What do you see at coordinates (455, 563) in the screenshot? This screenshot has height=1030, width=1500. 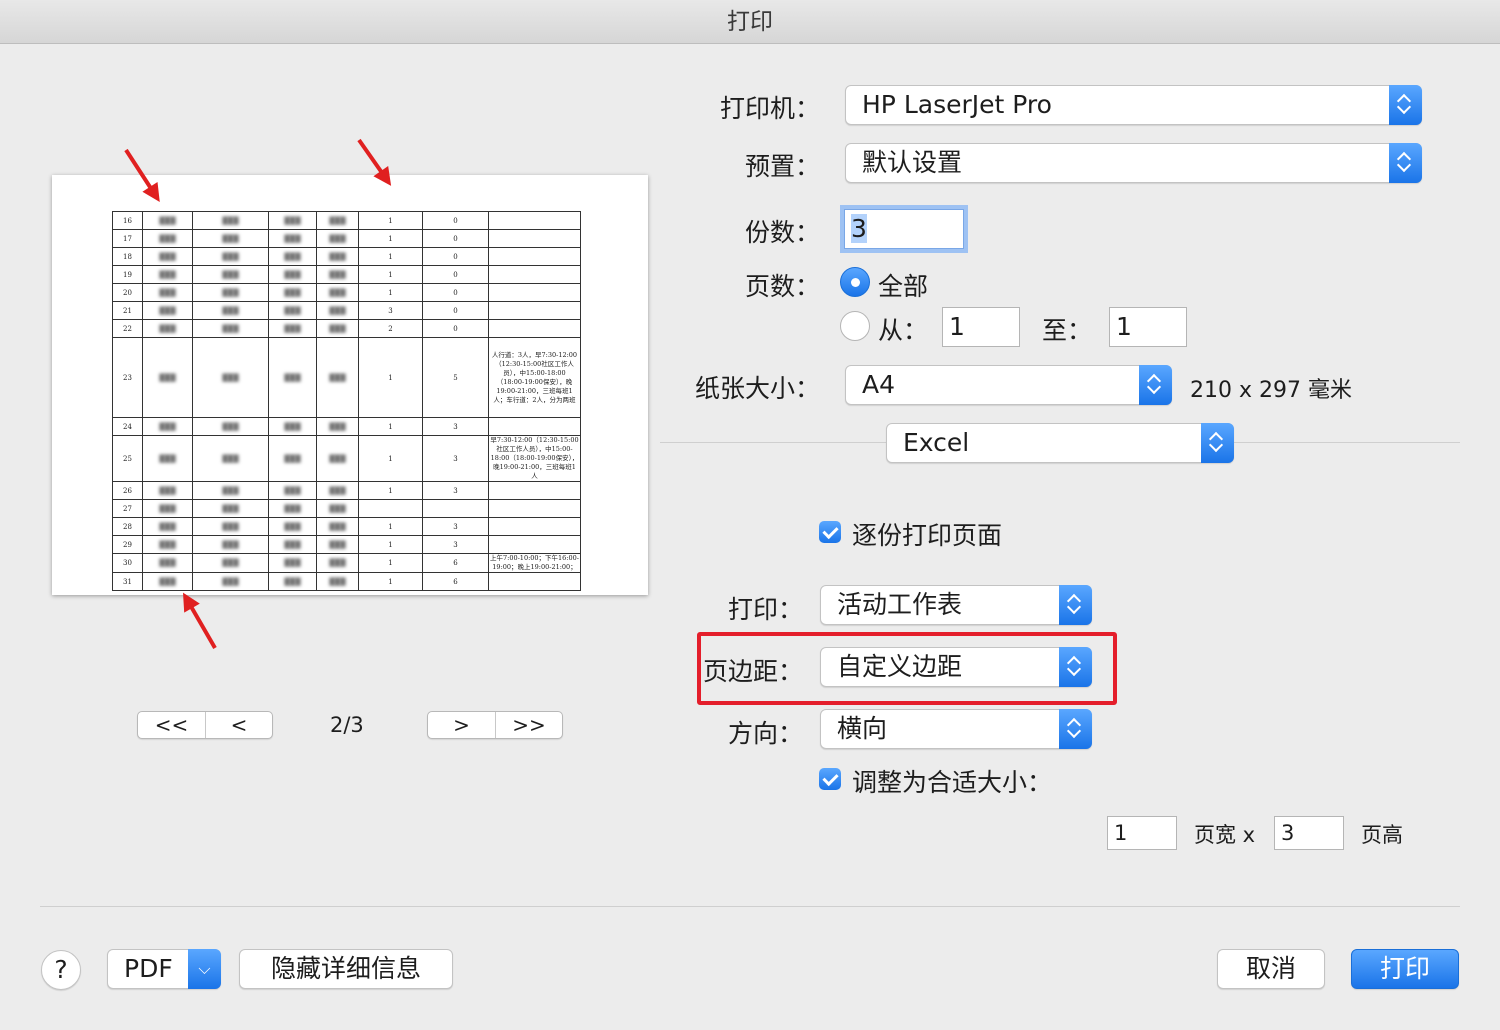 I see `table-cell: 6` at bounding box center [455, 563].